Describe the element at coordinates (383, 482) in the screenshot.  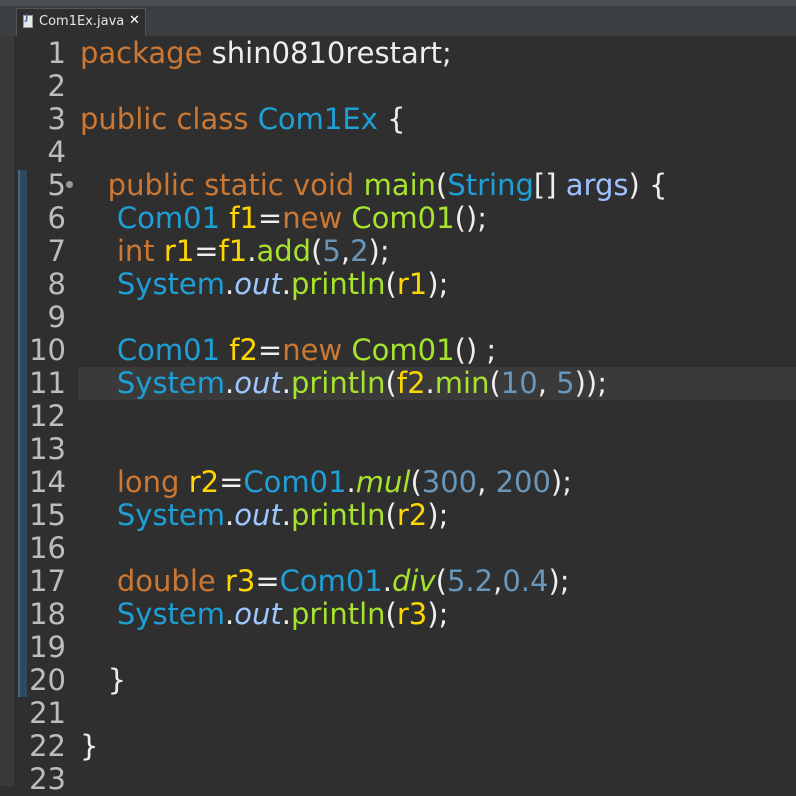
I see `code-token: mul` at that location.